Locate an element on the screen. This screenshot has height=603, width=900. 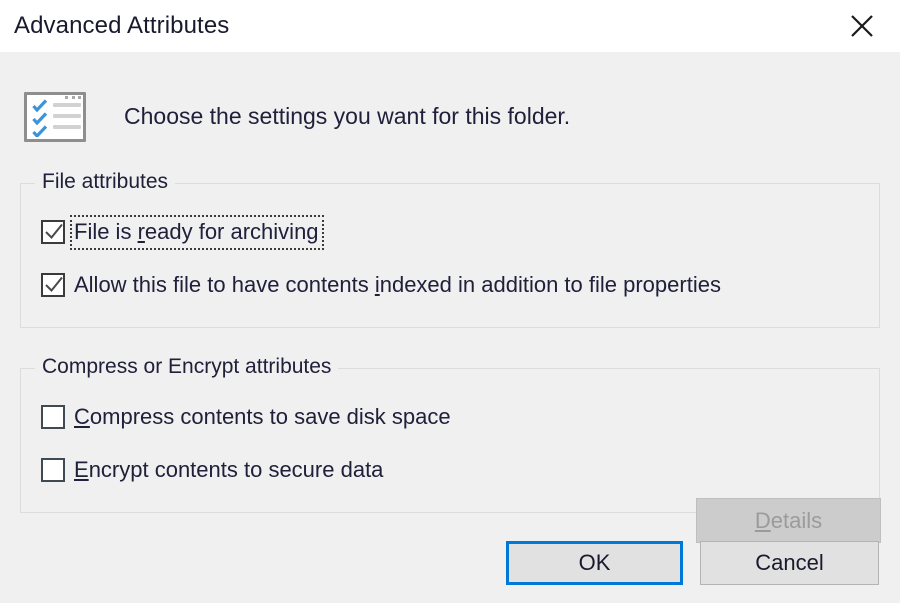
attributes-checklist-icon is located at coordinates (55, 117).